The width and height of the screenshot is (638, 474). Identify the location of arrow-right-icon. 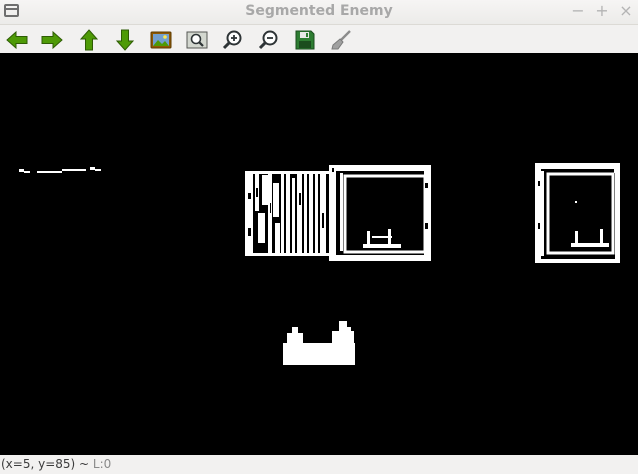
(52, 40).